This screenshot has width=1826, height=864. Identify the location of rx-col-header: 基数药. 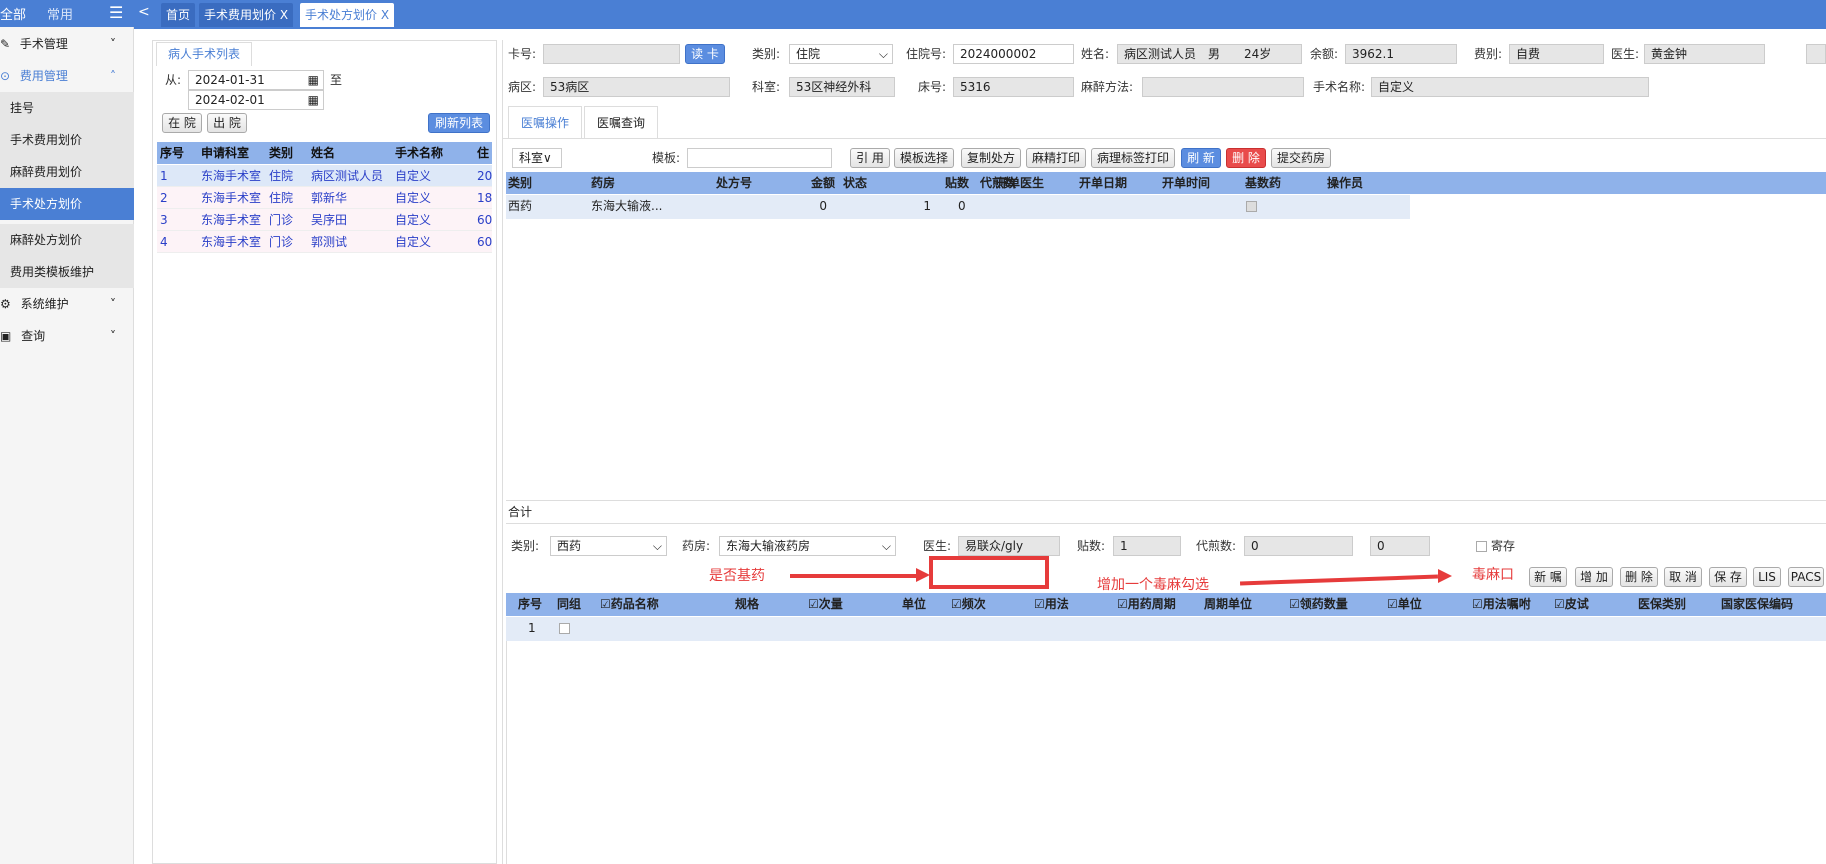
(1263, 183).